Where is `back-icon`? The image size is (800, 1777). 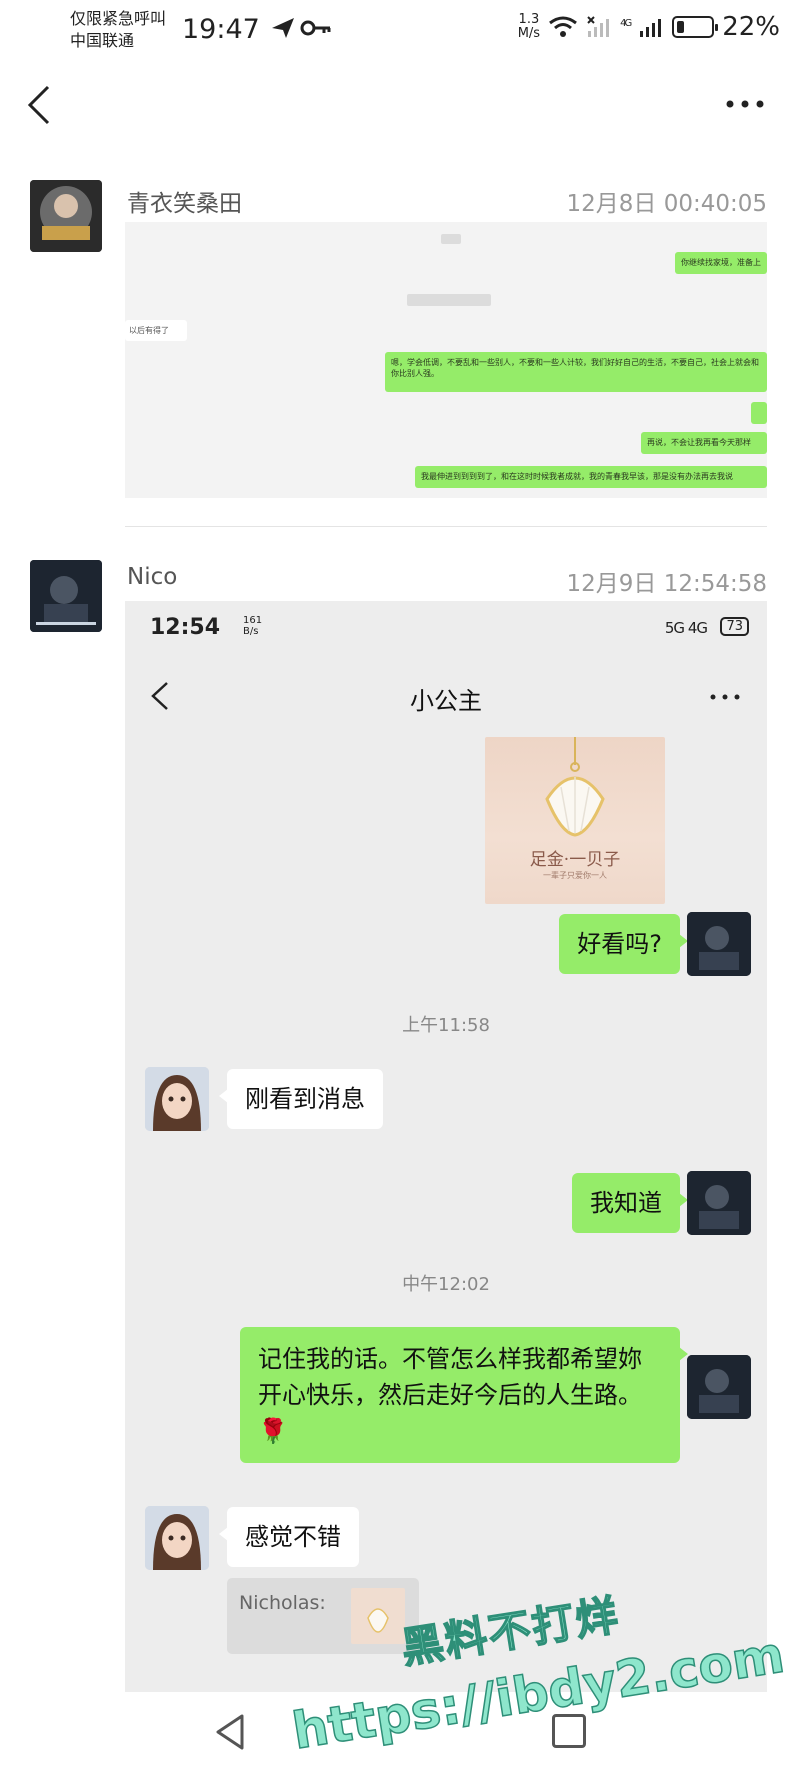
back-icon is located at coordinates (40, 105).